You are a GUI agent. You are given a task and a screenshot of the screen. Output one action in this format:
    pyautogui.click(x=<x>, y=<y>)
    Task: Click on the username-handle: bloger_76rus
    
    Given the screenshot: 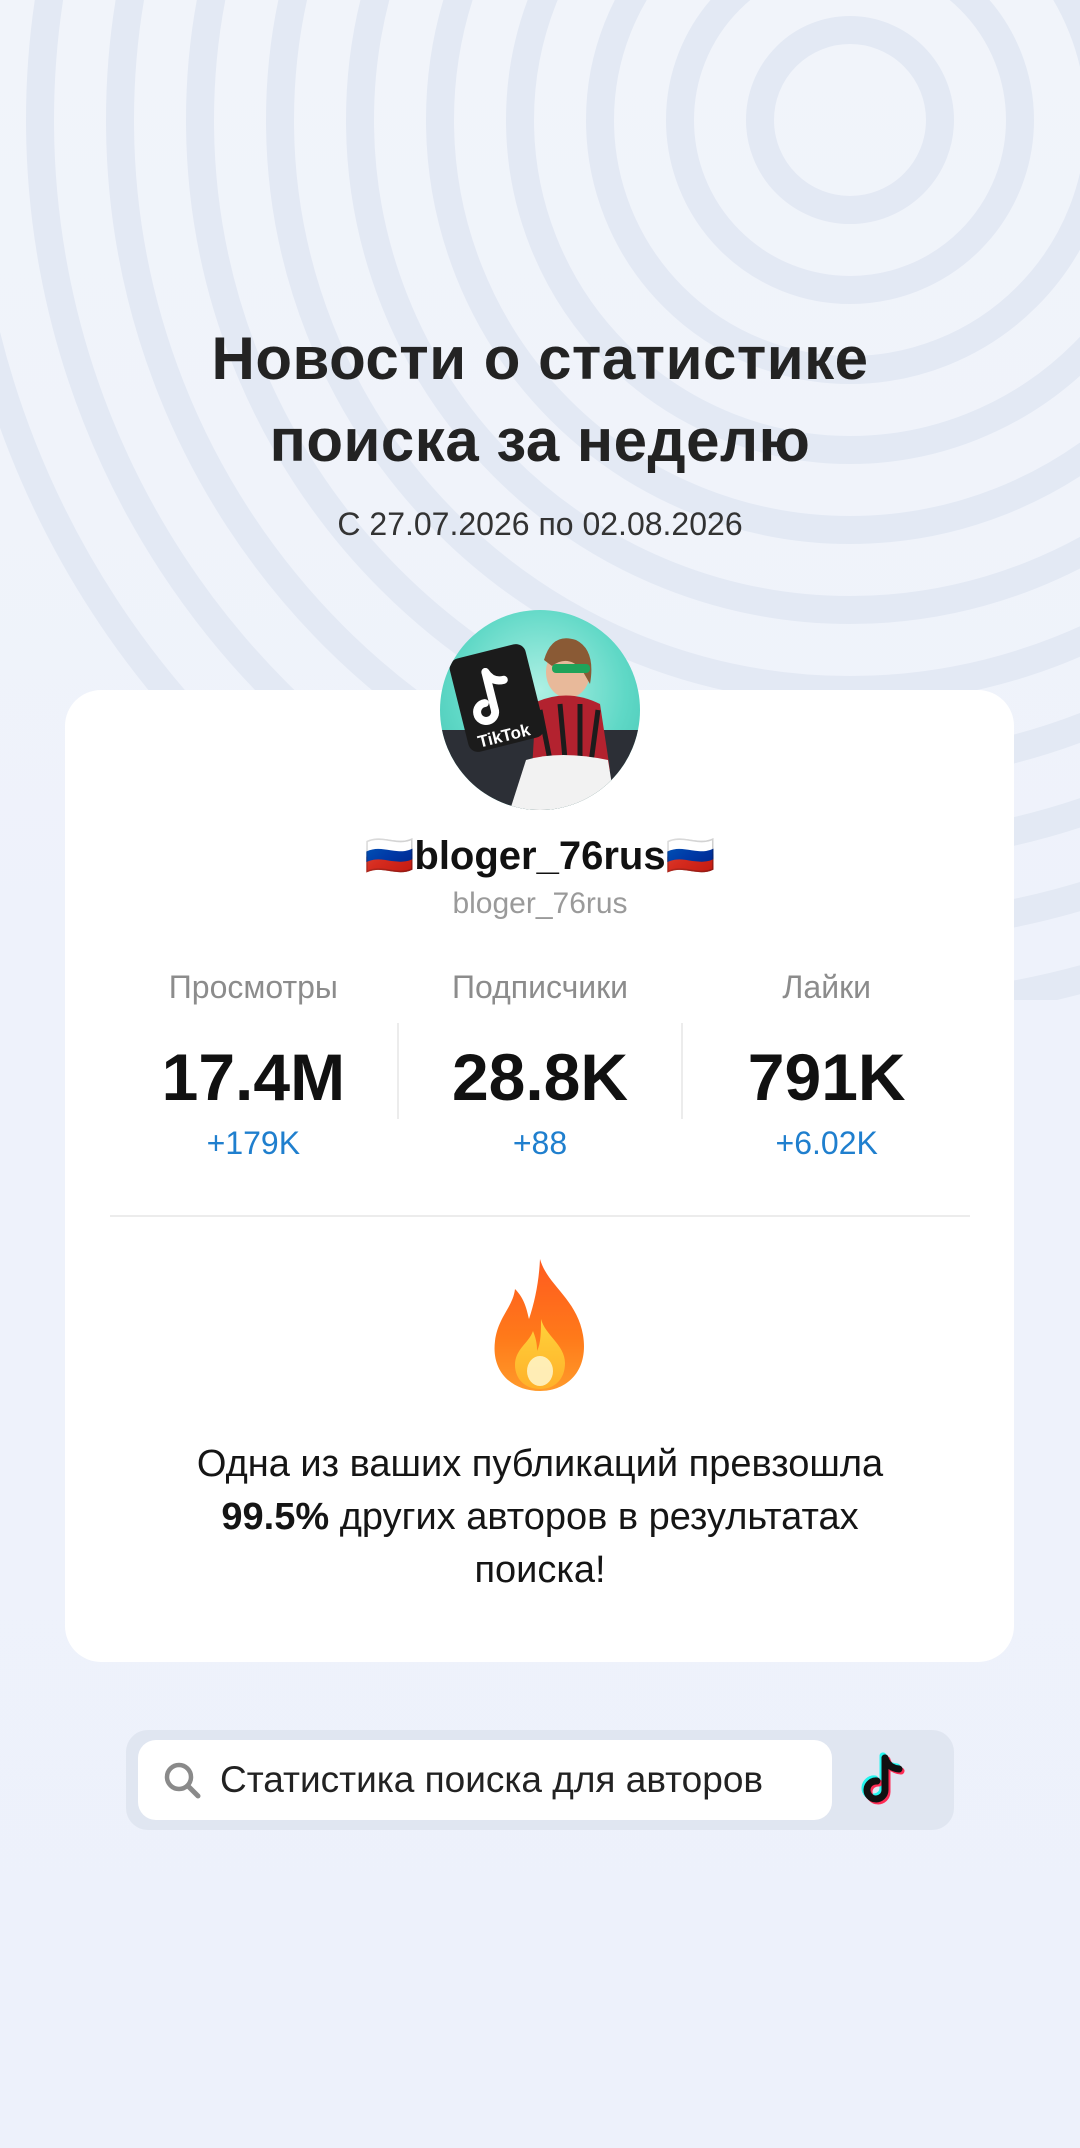 What is the action you would take?
    pyautogui.click(x=540, y=903)
    